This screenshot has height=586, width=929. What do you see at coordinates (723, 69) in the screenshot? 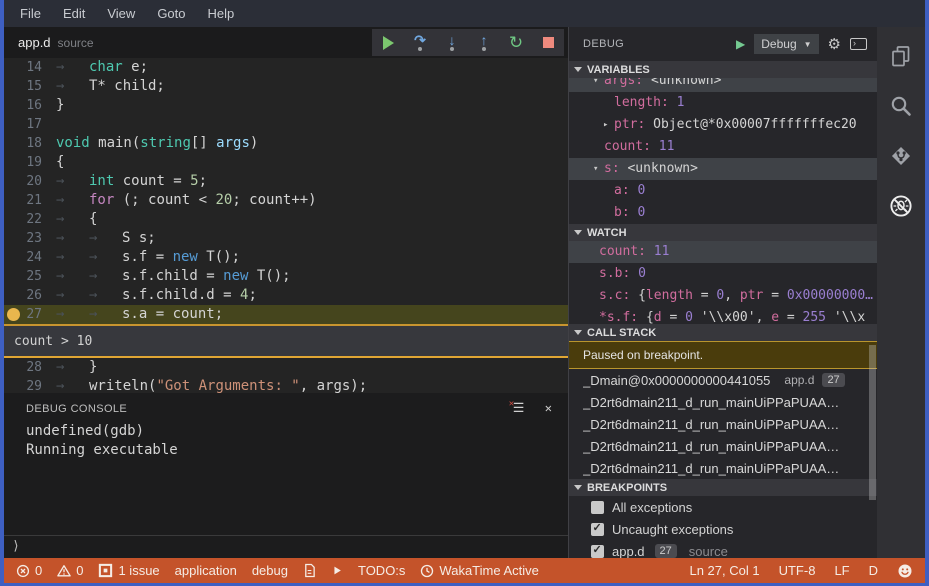
I see `section-variables: VARIABLES` at bounding box center [723, 69].